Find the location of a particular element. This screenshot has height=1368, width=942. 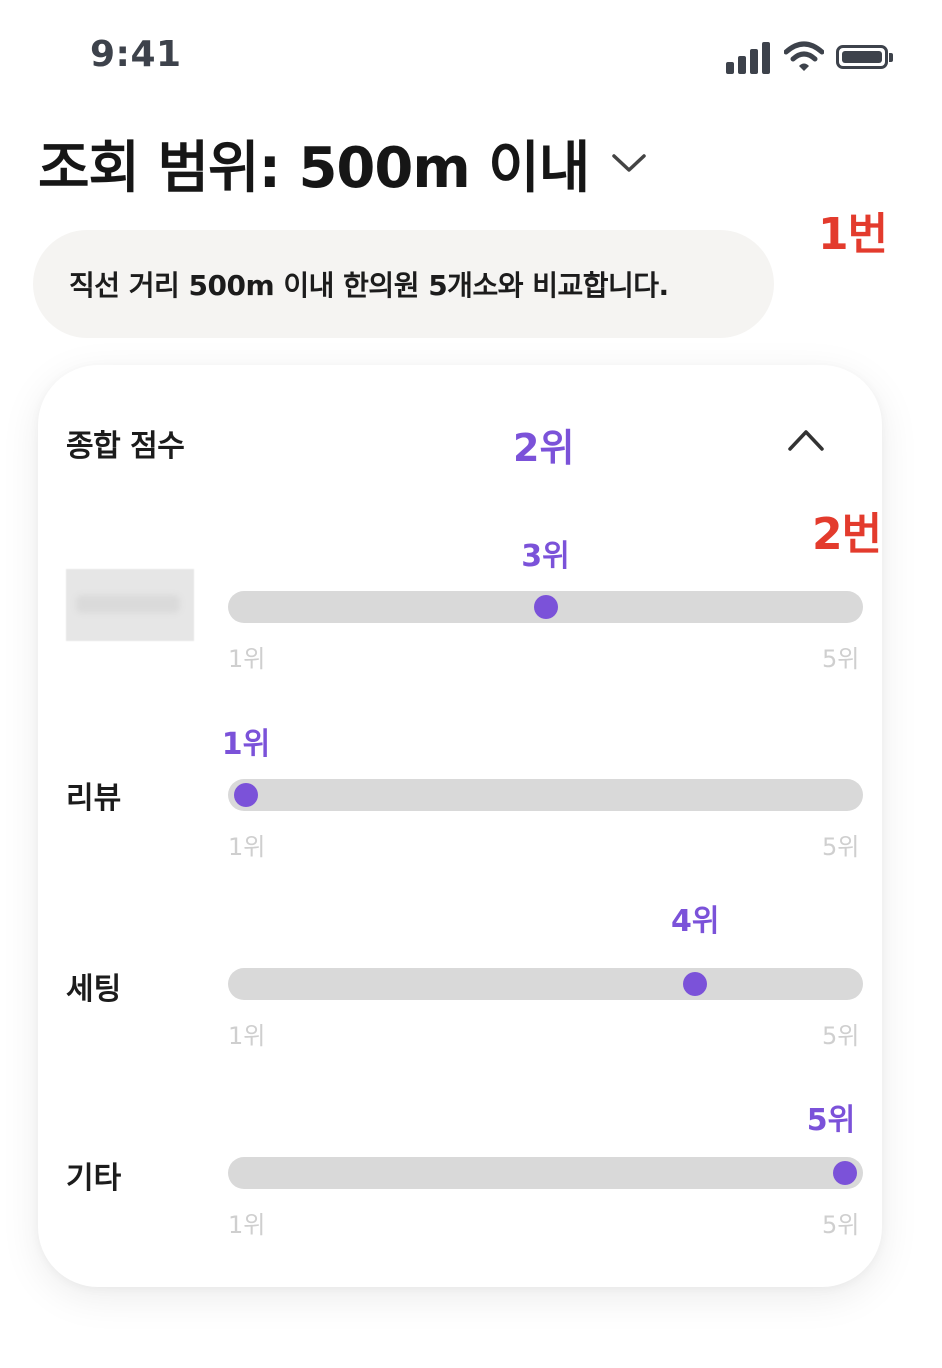

metric-row-review: 리뷰 1위 1위 5위 is located at coordinates (460, 812).